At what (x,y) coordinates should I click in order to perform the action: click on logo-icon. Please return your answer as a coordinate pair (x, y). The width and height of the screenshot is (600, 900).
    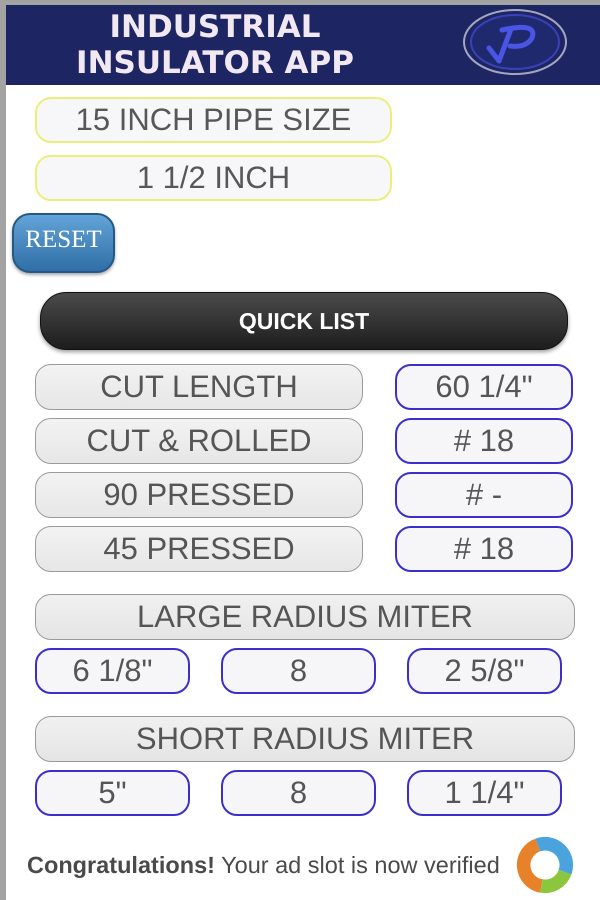
    Looking at the image, I should click on (515, 42).